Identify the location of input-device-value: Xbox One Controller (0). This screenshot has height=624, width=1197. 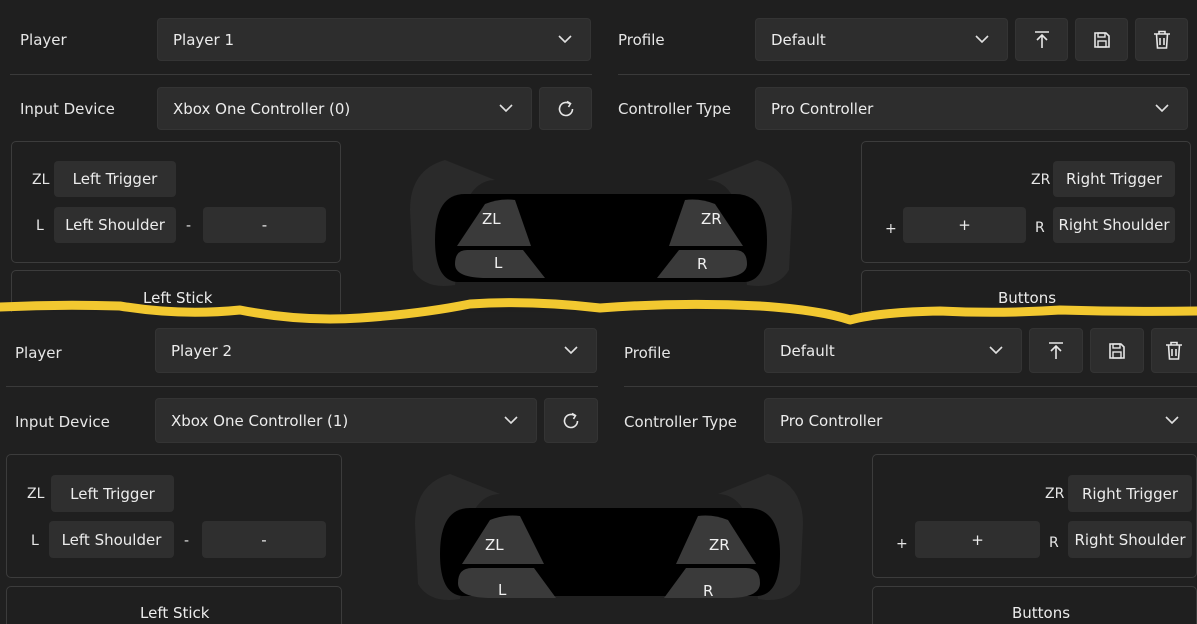
(262, 108).